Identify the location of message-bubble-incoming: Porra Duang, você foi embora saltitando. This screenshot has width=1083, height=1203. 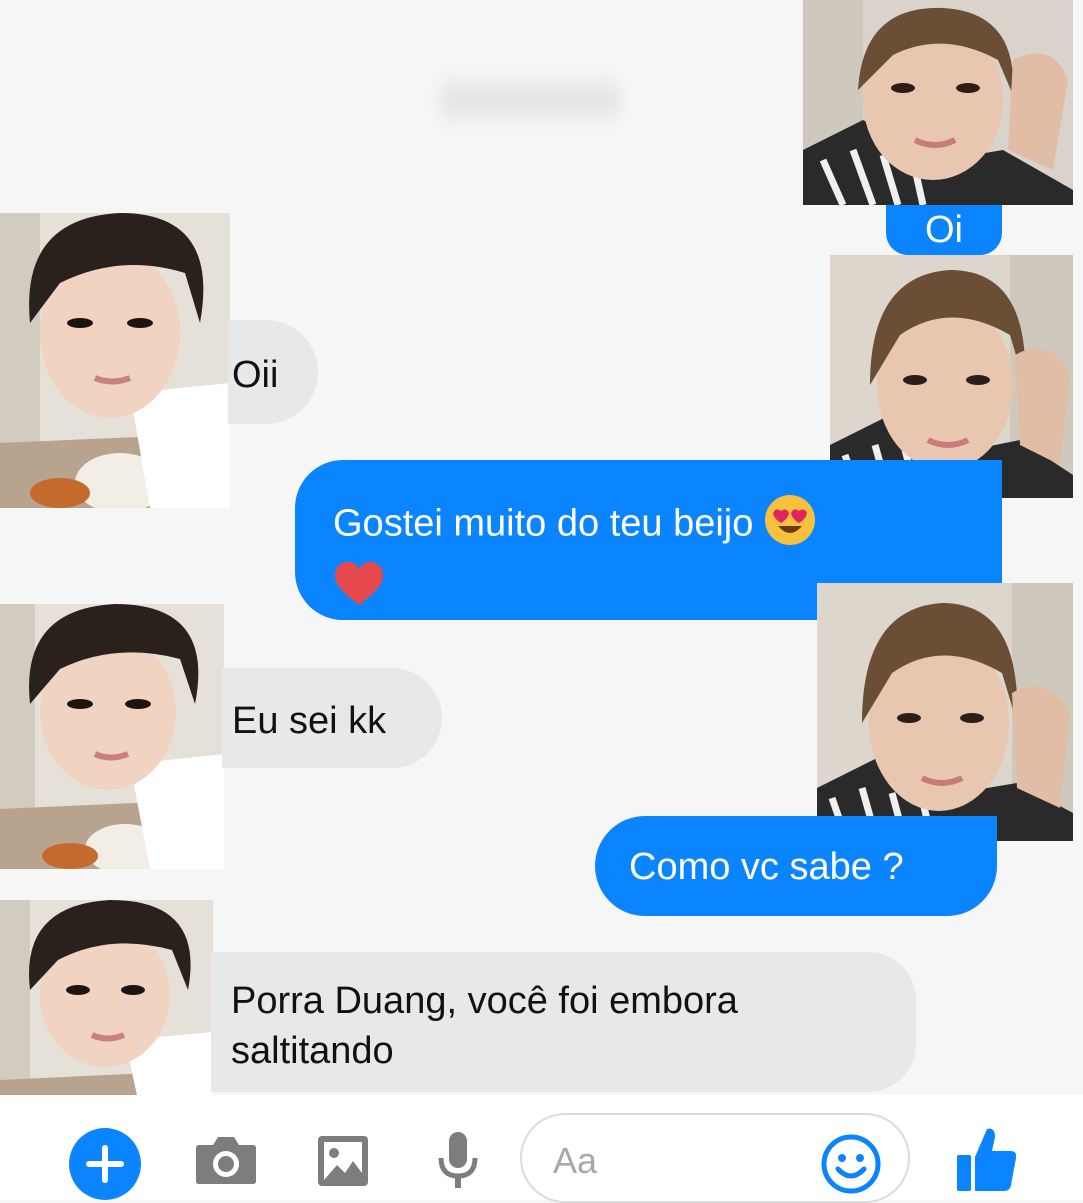
(563, 1022).